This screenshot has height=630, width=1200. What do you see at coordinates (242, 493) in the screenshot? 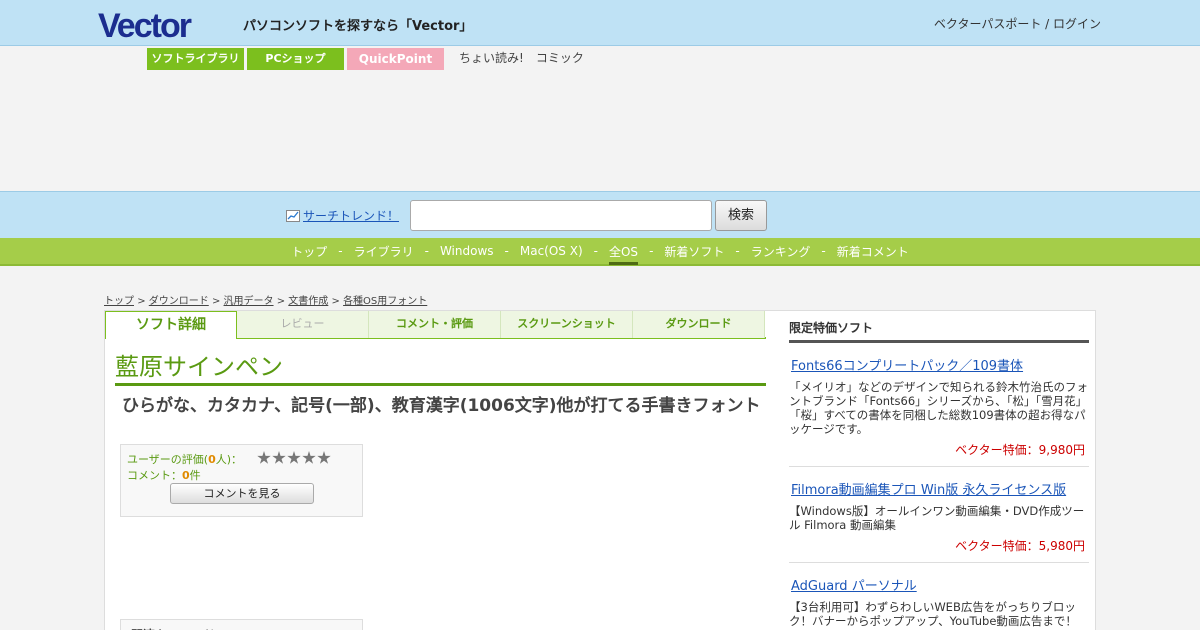
I see `view-comments-button: コメントを見る` at bounding box center [242, 493].